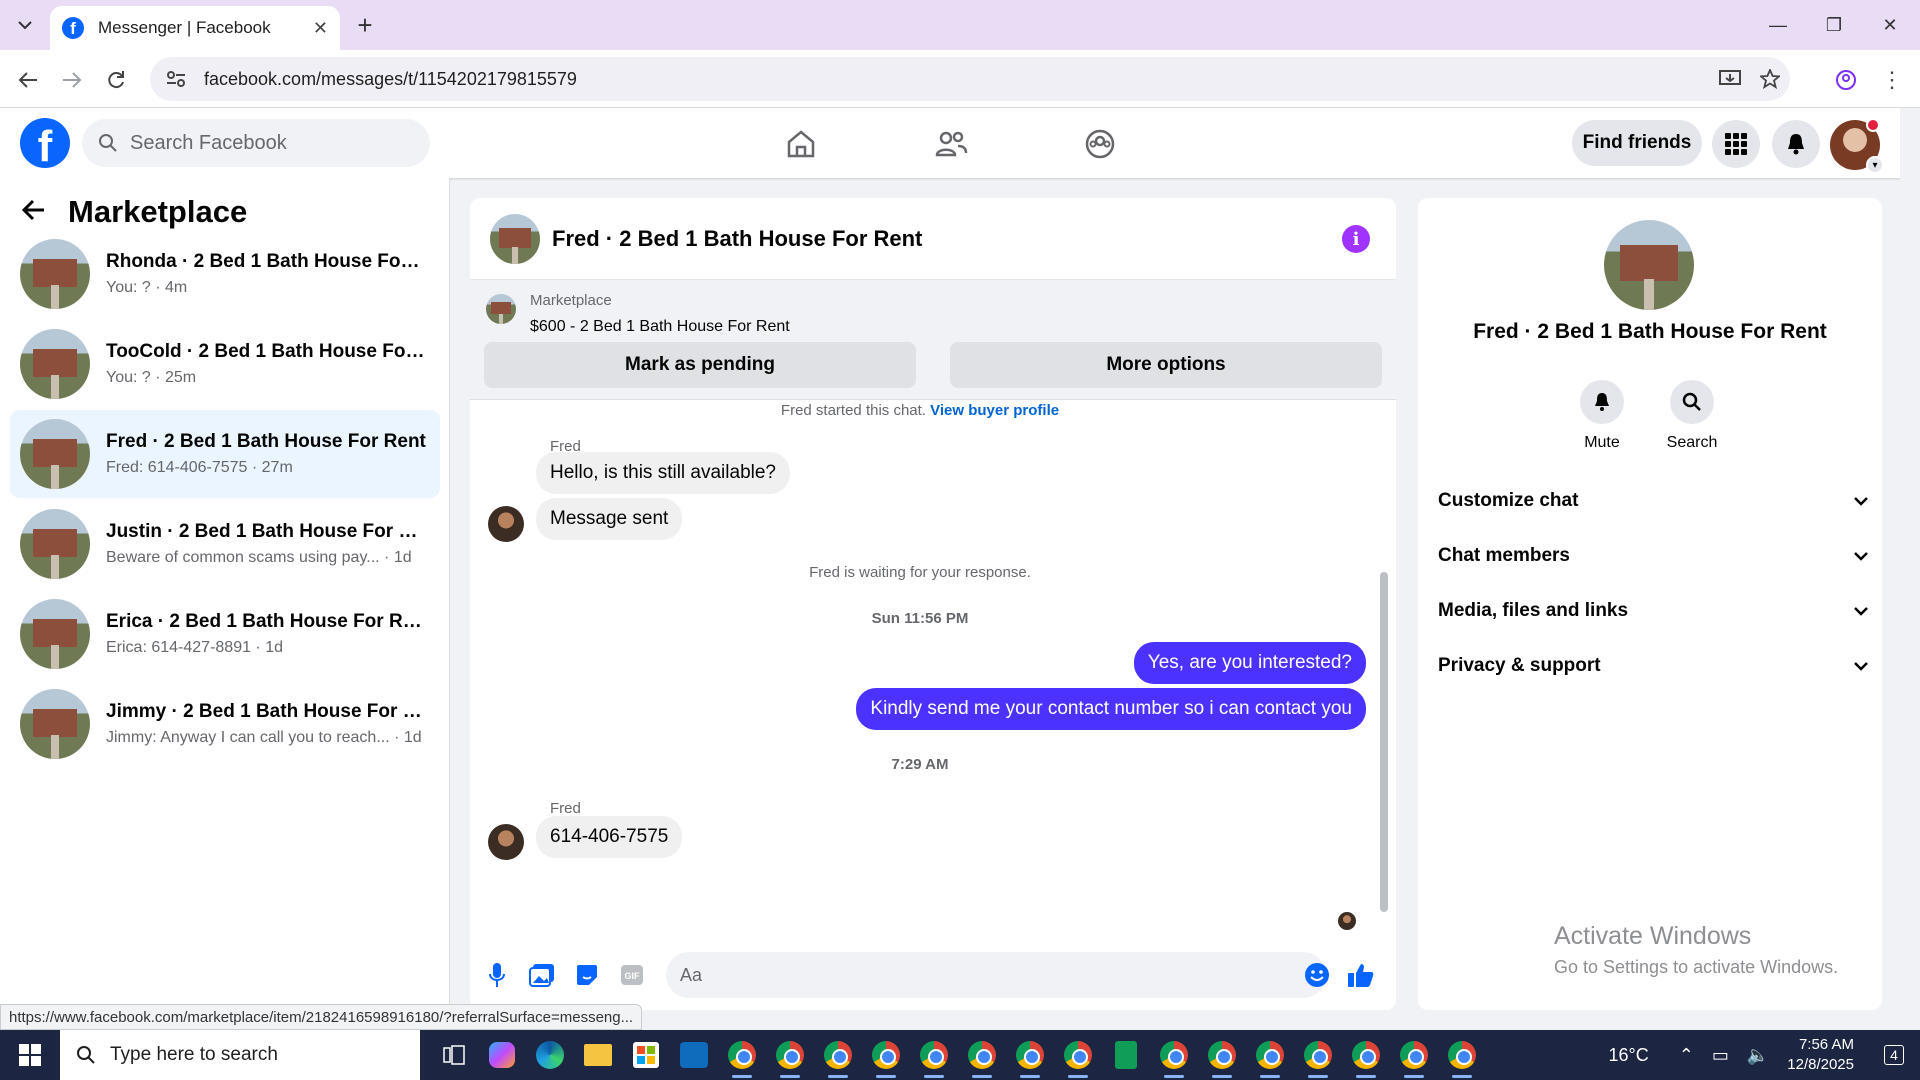  What do you see at coordinates (1730, 79) in the screenshot?
I see `install-app-icon` at bounding box center [1730, 79].